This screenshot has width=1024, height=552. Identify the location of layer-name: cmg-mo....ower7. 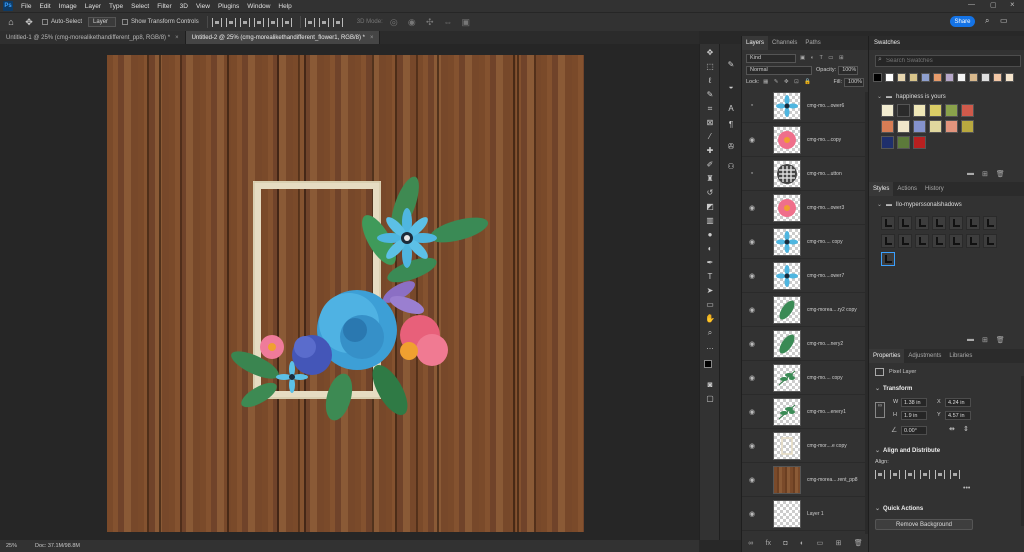
(825, 276).